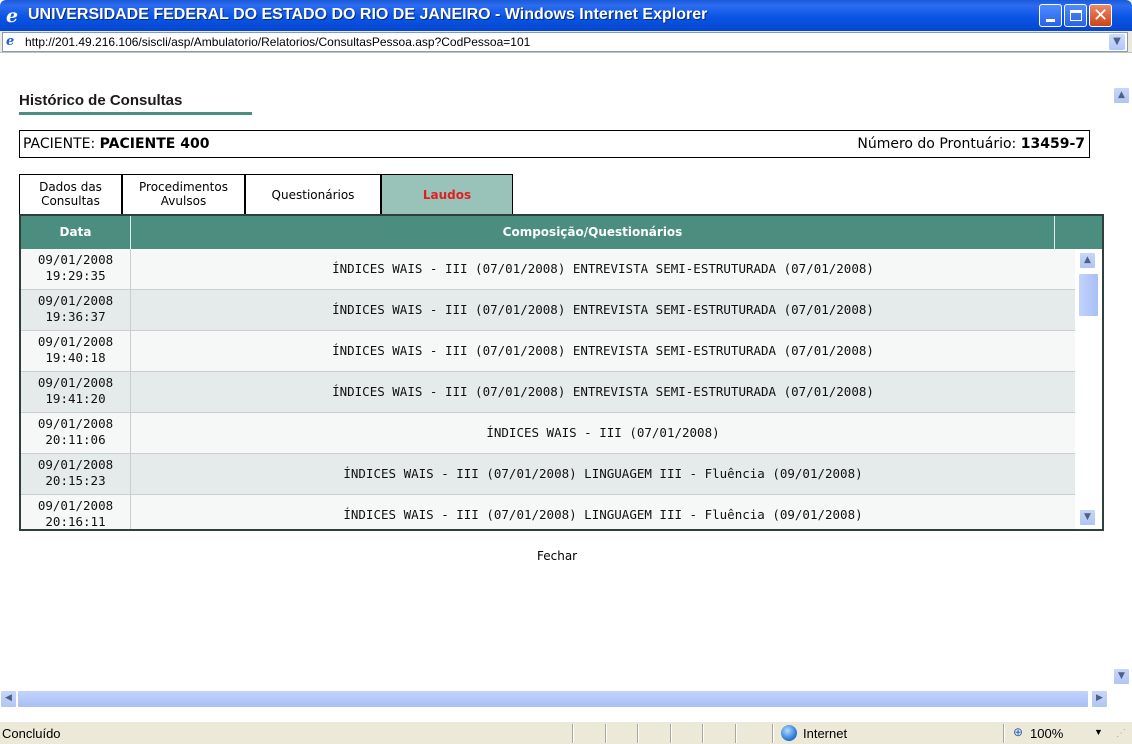 This screenshot has width=1132, height=744. What do you see at coordinates (75, 398) in the screenshot?
I see `time-text: 19:41:20` at bounding box center [75, 398].